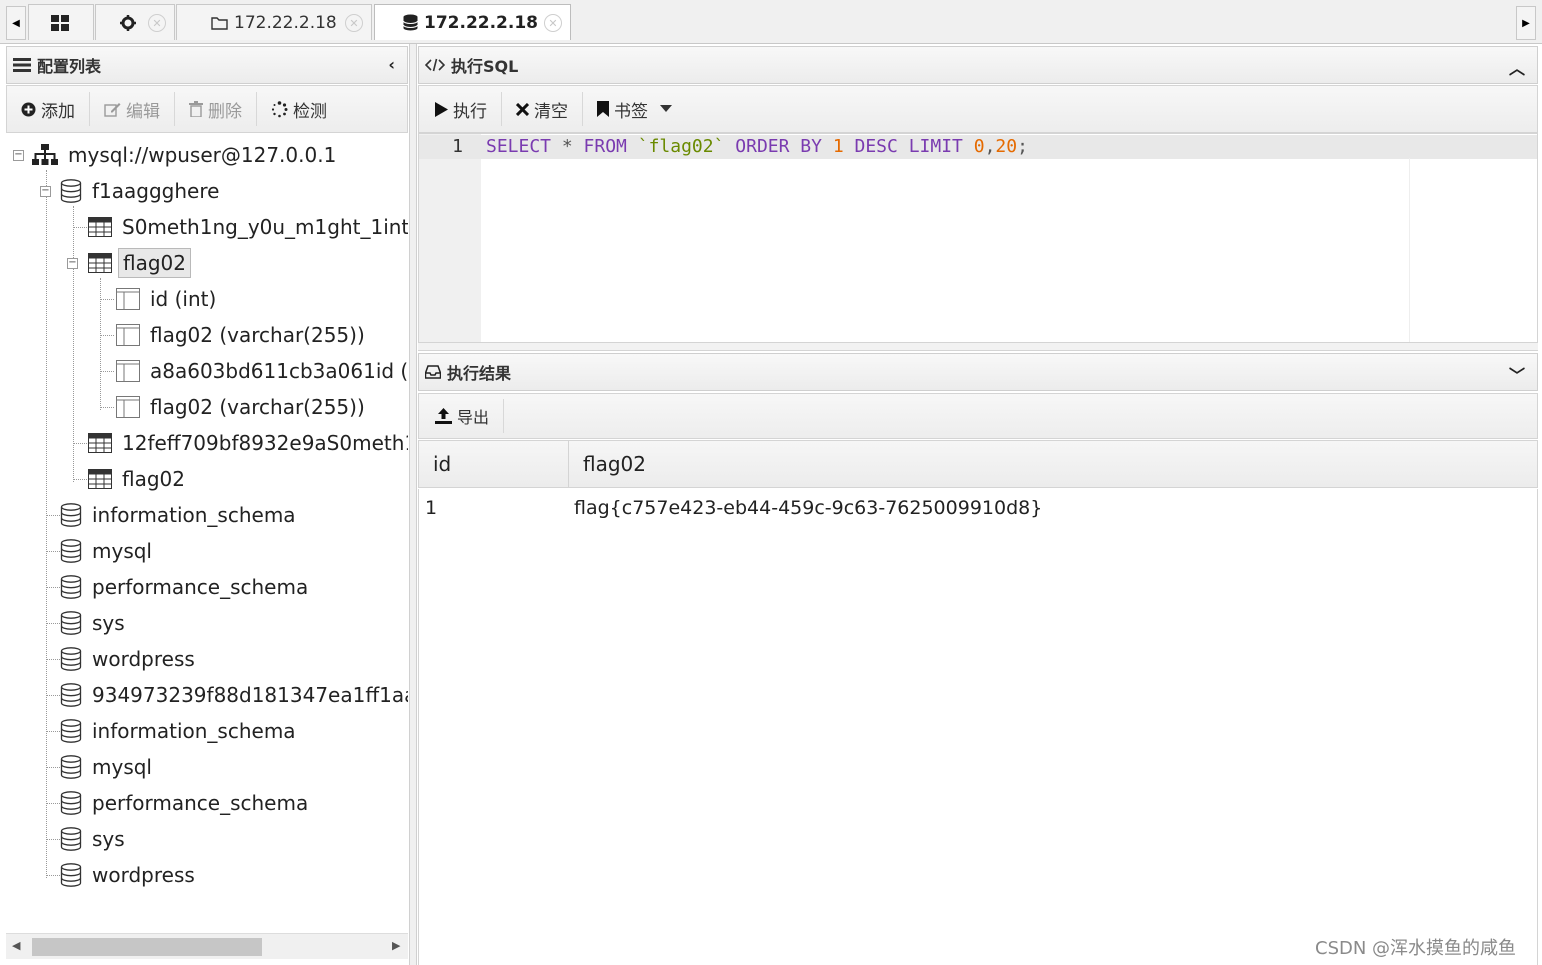  Describe the element at coordinates (45, 154) in the screenshot. I see `sitemap-icon` at that location.